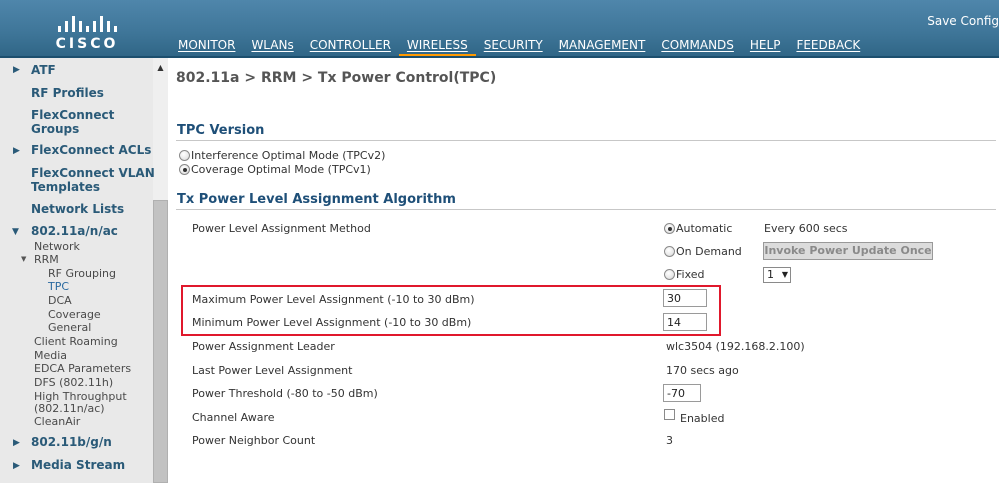 Image resolution: width=999 pixels, height=483 pixels. What do you see at coordinates (288, 155) in the screenshot?
I see `tpcv2-label: Interference Optimal Mode (TPCv2)` at bounding box center [288, 155].